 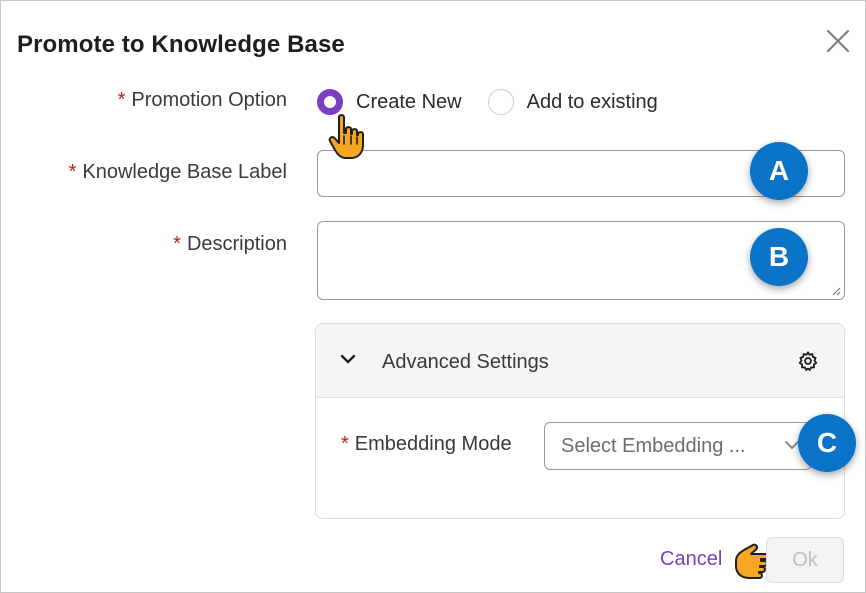 What do you see at coordinates (779, 257) in the screenshot?
I see `callout-badge-b: B` at bounding box center [779, 257].